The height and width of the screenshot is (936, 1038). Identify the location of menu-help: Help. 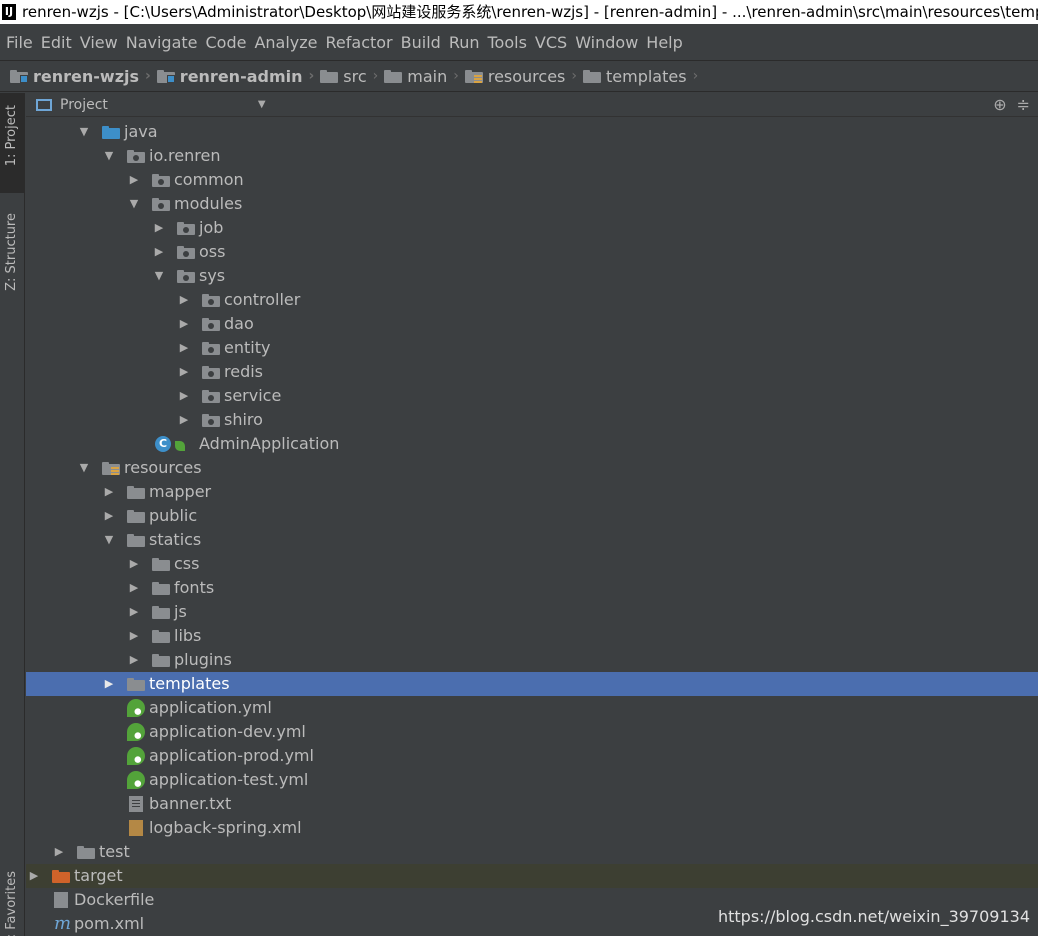
(664, 43).